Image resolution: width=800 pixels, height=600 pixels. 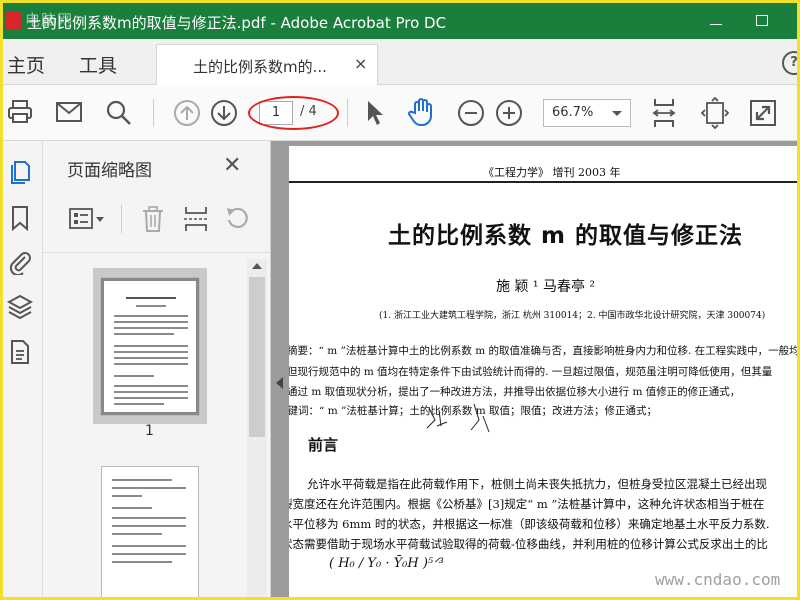 What do you see at coordinates (20, 172) in the screenshot?
I see `page-thumbnails-icon` at bounding box center [20, 172].